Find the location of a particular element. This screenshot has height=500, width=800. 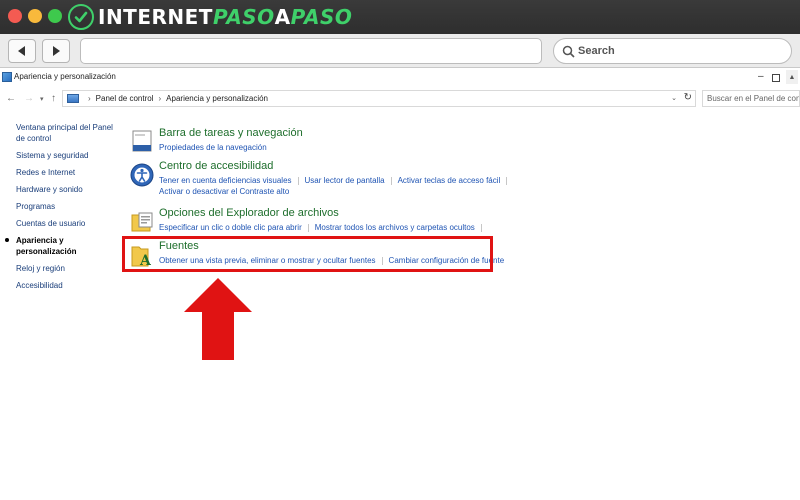

close-window-button is located at coordinates (15, 16).